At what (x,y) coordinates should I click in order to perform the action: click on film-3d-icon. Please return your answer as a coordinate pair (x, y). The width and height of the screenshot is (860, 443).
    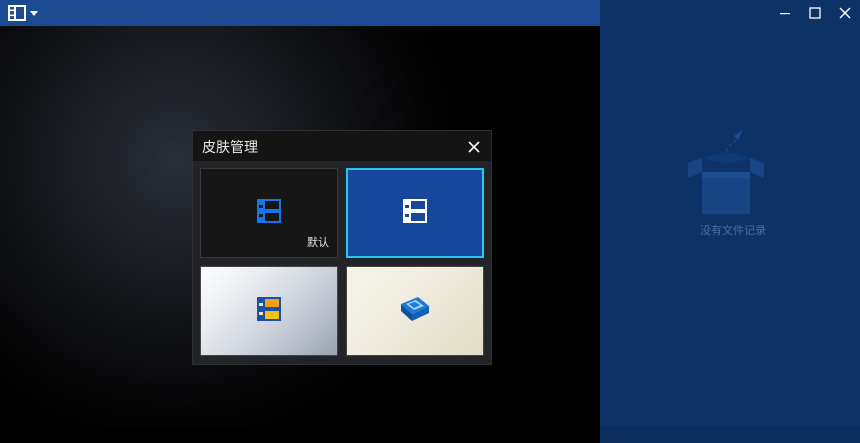
    Looking at the image, I should click on (415, 311).